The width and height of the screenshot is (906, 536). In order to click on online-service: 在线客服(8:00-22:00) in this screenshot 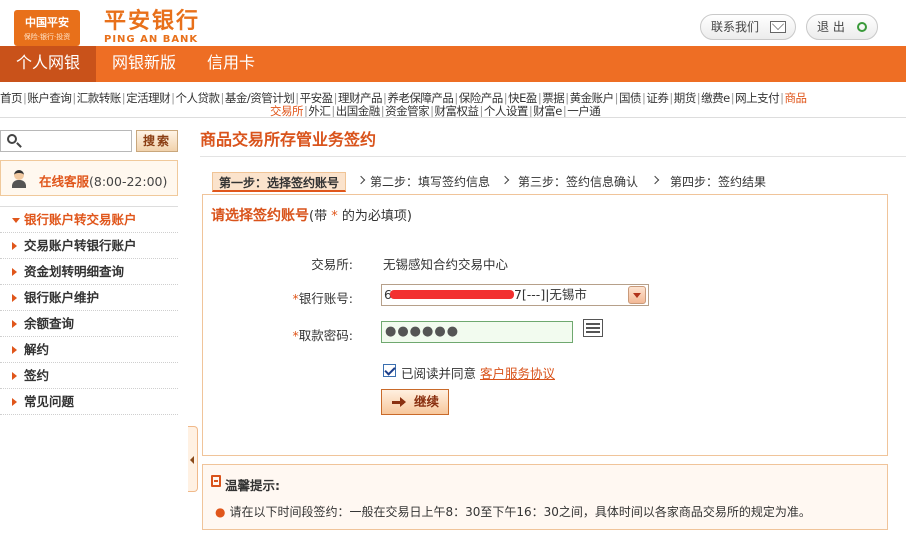, I will do `click(89, 178)`.